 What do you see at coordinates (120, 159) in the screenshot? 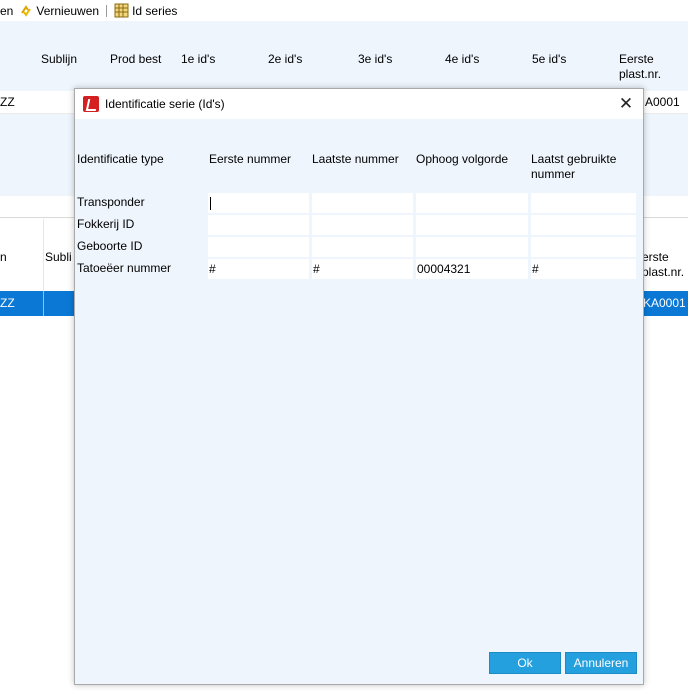
I see `header-identificatie-type: Identificatie type` at bounding box center [120, 159].